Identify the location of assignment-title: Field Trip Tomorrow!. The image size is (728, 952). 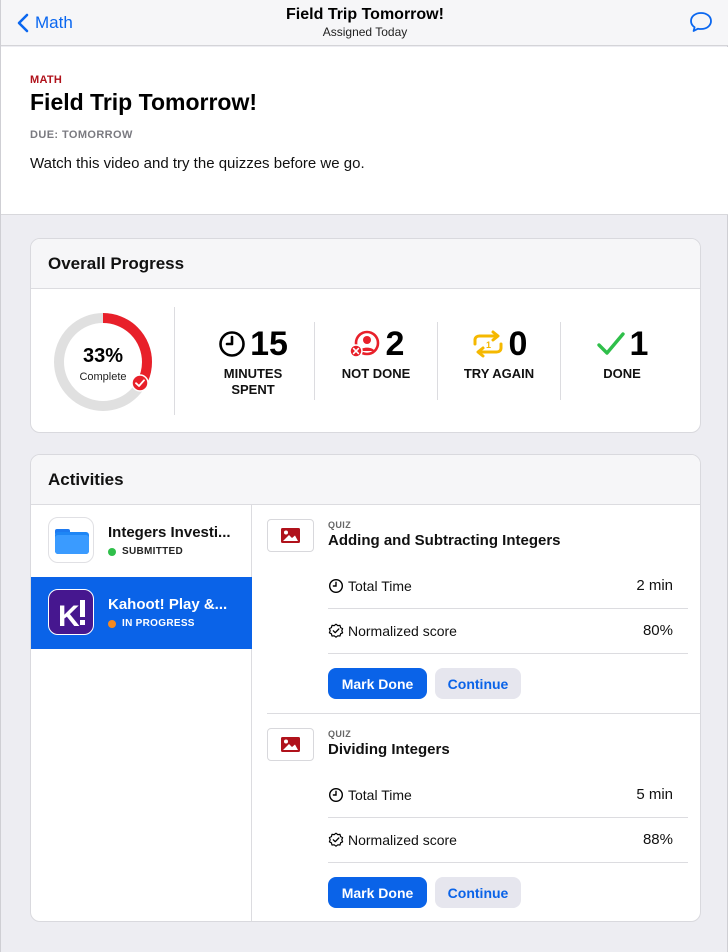
(144, 102).